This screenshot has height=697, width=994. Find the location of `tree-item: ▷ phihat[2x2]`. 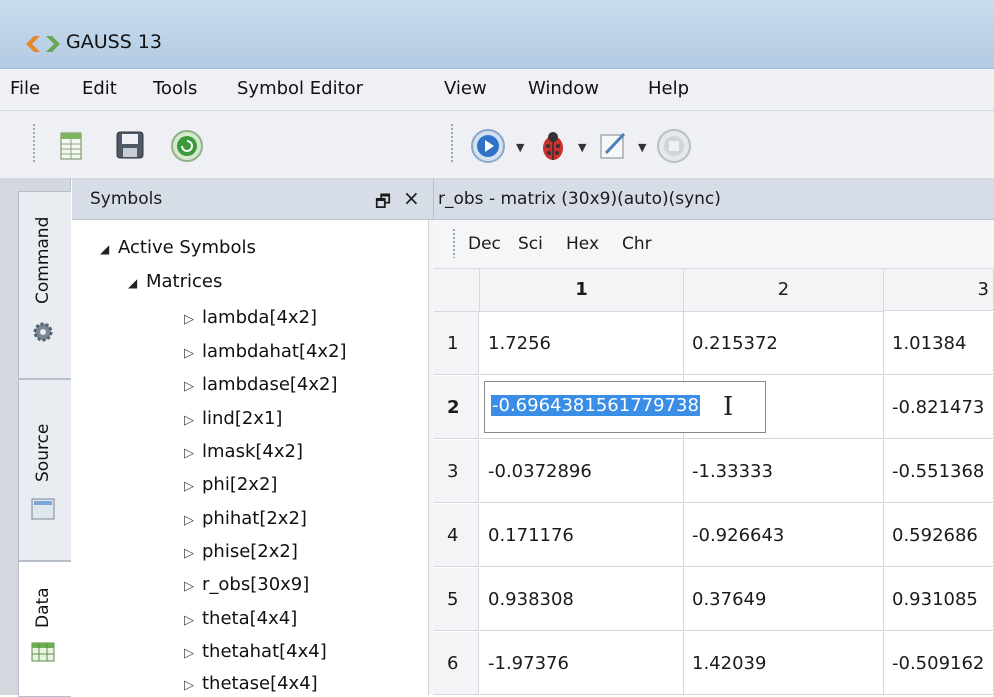

tree-item: ▷ phihat[2x2] is located at coordinates (245, 518).